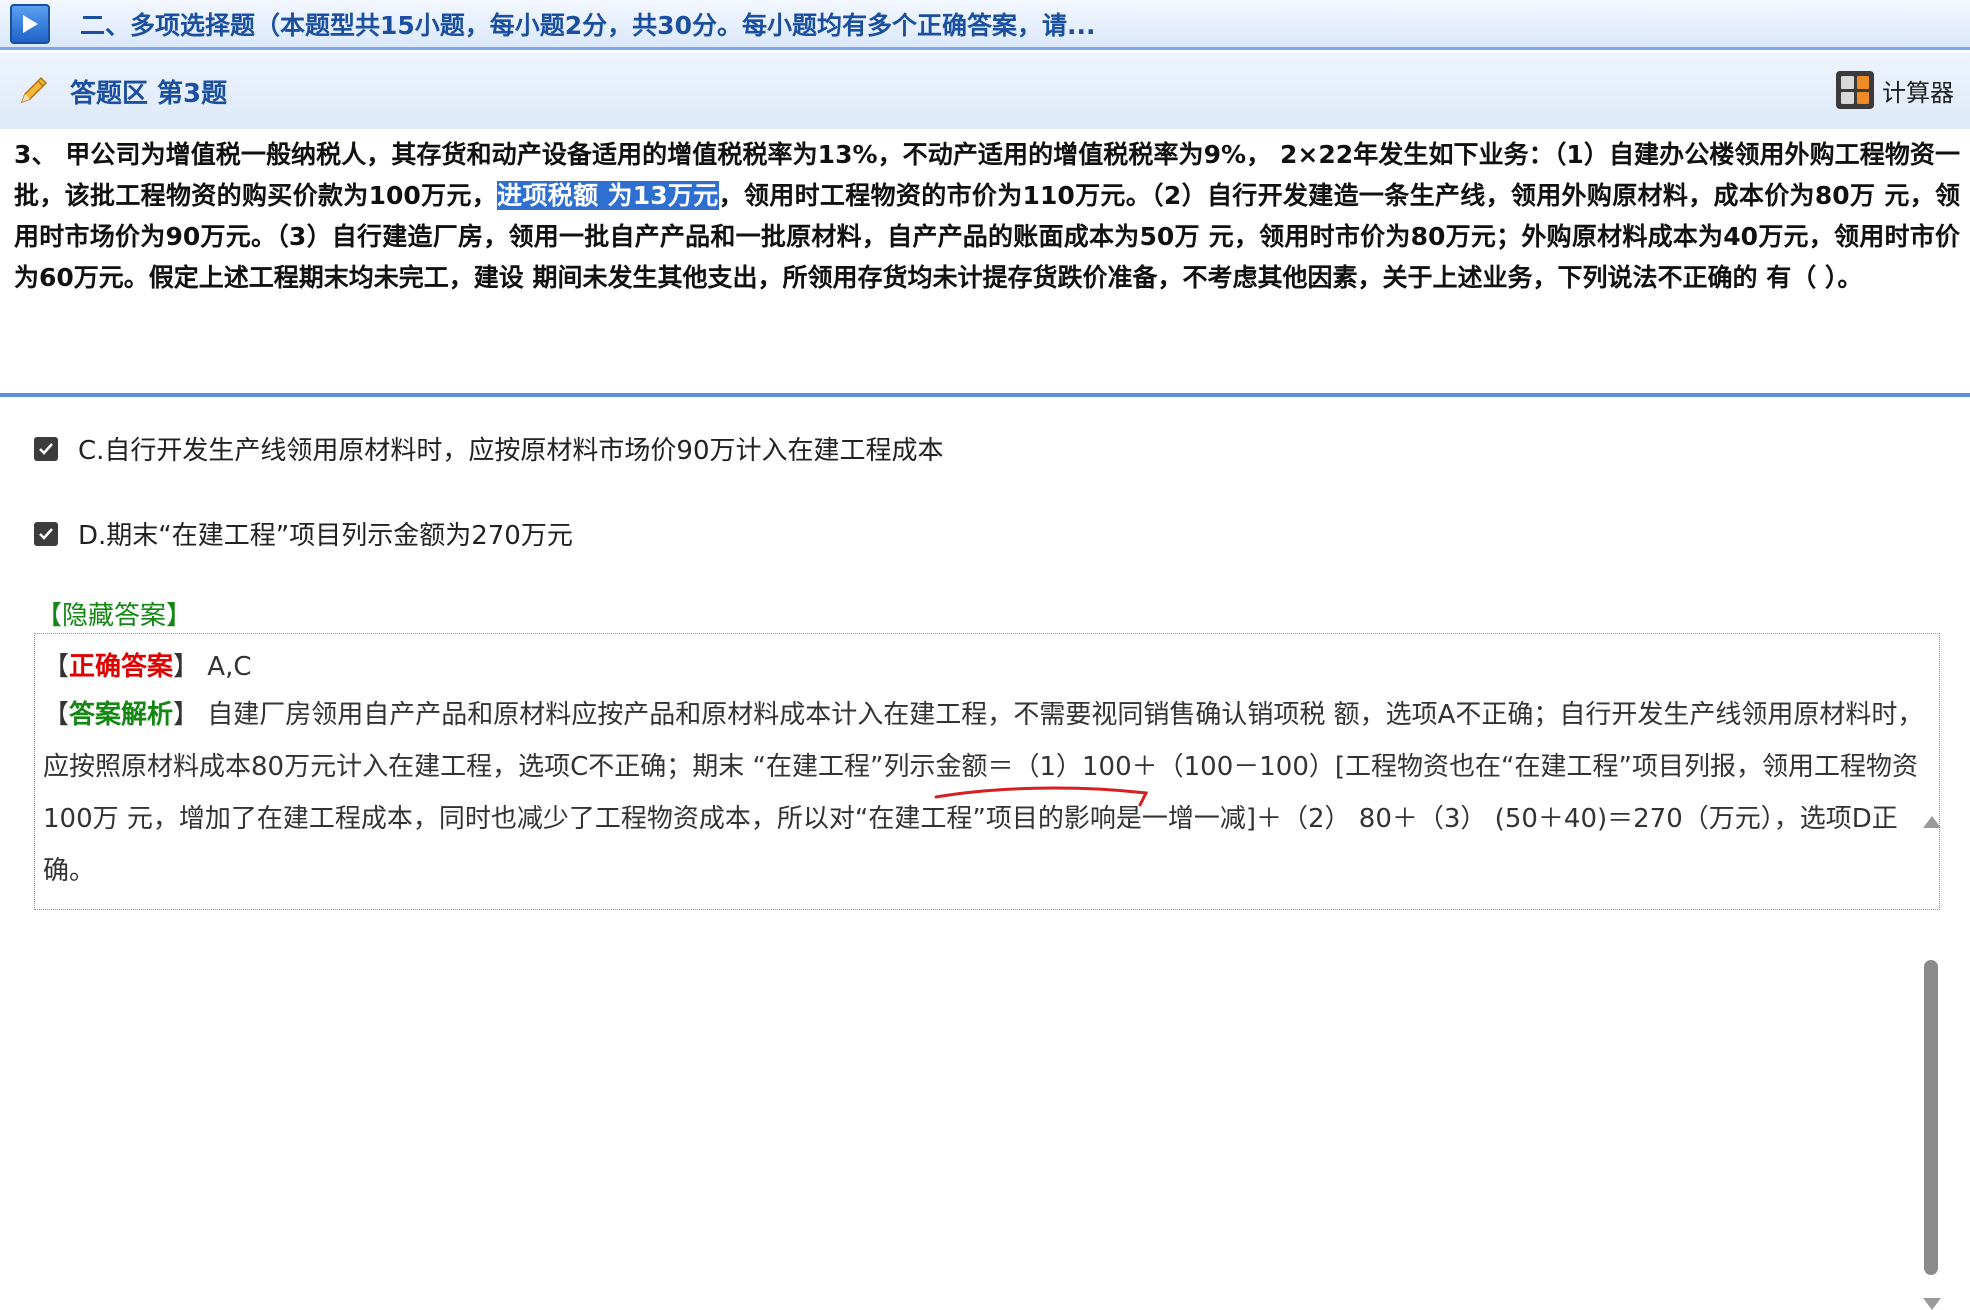 This screenshot has width=1970, height=1310. I want to click on correct-answer-label: 正确答案, so click(121, 667).